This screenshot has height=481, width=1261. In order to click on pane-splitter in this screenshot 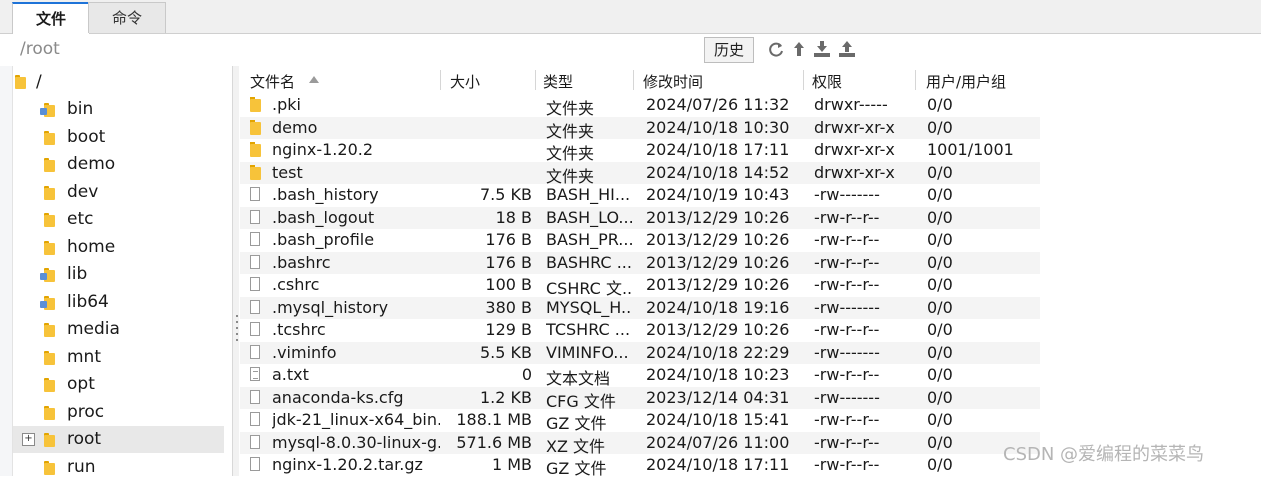, I will do `click(236, 271)`.